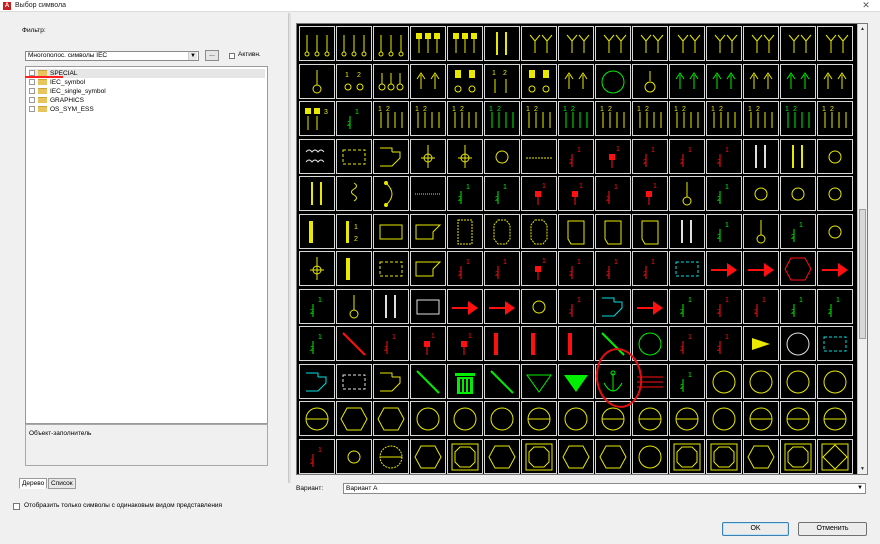 This screenshot has height=544, width=880. Describe the element at coordinates (16, 506) in the screenshot. I see `same-view-checkbox` at that location.